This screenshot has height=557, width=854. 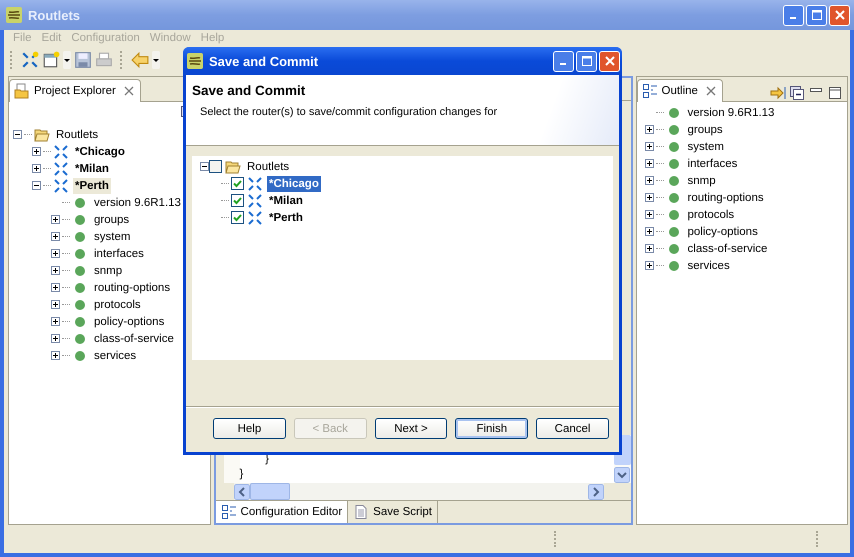 What do you see at coordinates (393, 512) in the screenshot?
I see `editor-tab: Save Script` at bounding box center [393, 512].